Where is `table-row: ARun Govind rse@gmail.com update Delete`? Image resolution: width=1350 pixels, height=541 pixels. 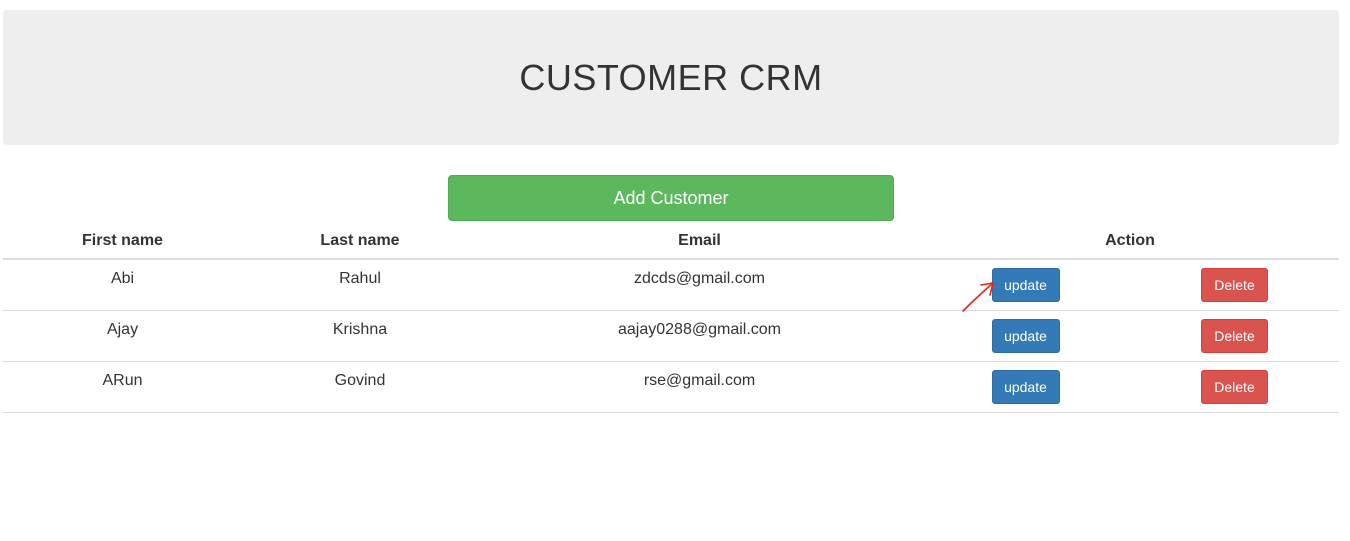 table-row: ARun Govind rse@gmail.com update Delete is located at coordinates (671, 387).